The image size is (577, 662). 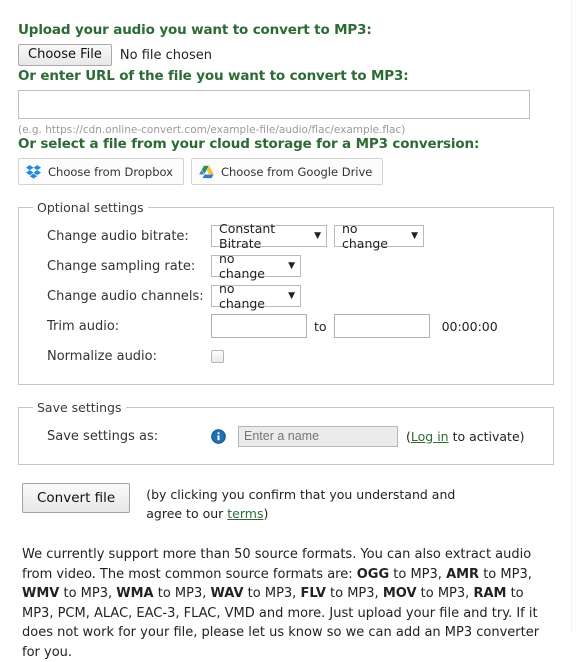 I want to click on sep-6: to MP3,, so click(x=354, y=593).